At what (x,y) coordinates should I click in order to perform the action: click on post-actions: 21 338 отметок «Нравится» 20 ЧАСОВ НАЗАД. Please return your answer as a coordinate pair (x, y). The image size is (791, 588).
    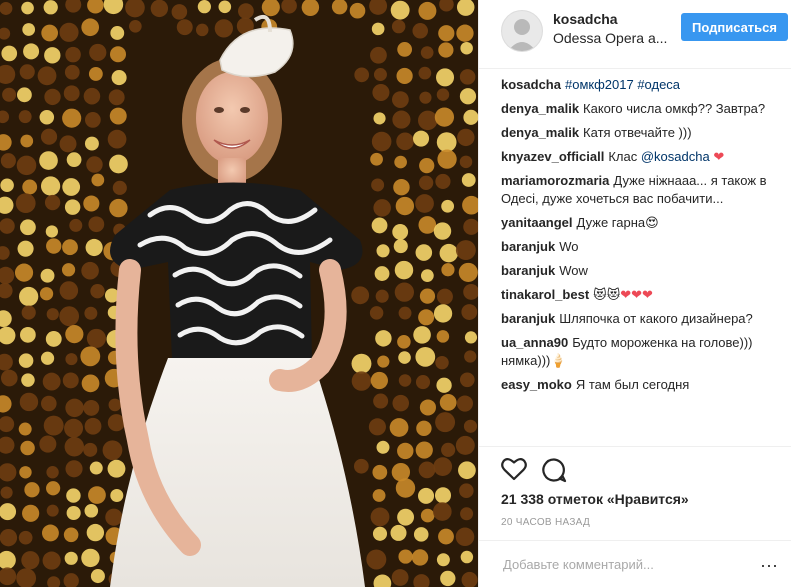
    Looking at the image, I should click on (635, 496).